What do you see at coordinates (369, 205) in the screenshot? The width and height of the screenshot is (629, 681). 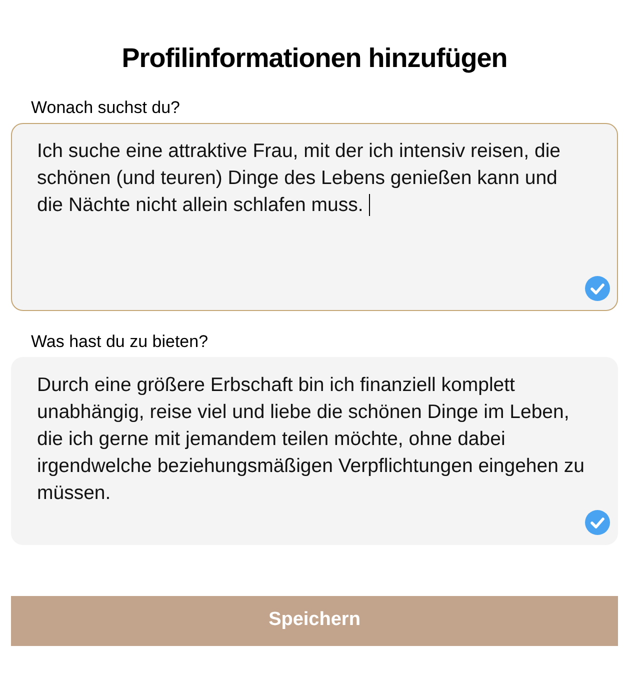 I see `text-cursor` at bounding box center [369, 205].